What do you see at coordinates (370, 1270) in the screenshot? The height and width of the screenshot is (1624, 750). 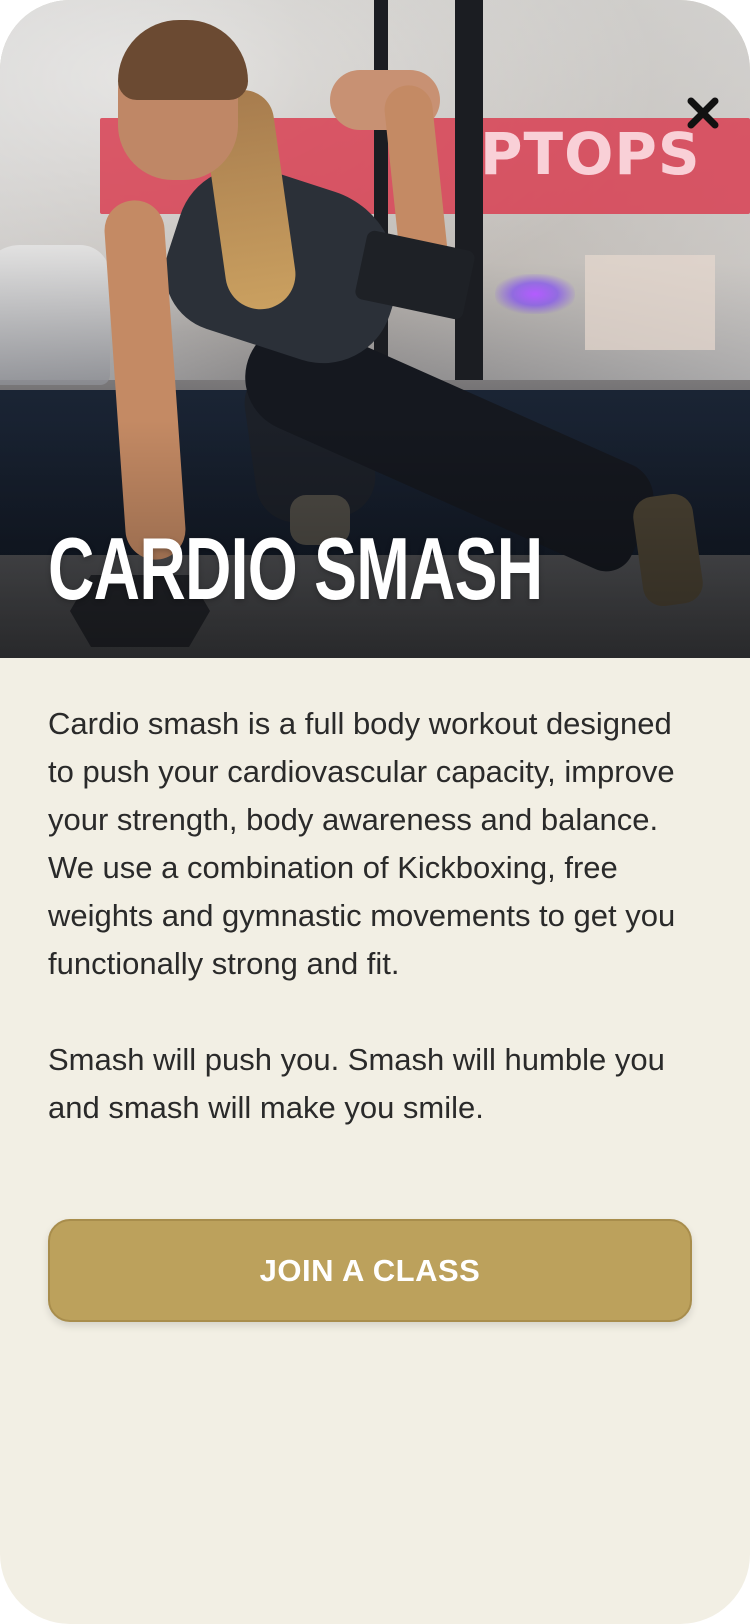 I see `join-class-button: JOIN A CLASS` at bounding box center [370, 1270].